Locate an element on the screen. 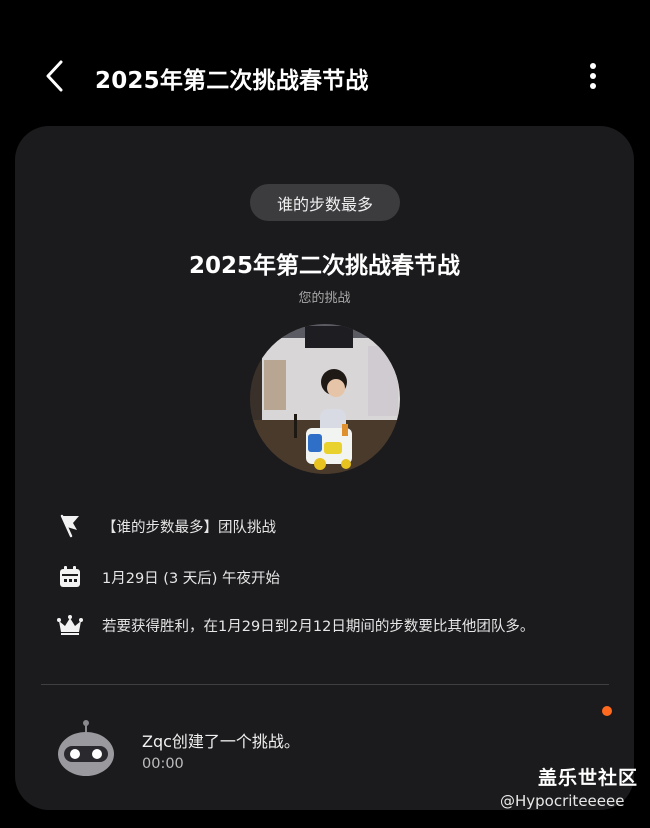 The height and width of the screenshot is (828, 650). detail-text: 若要获得胜利，在1月29日到2月12日期间的步数要比其他团队多。 is located at coordinates (318, 626).